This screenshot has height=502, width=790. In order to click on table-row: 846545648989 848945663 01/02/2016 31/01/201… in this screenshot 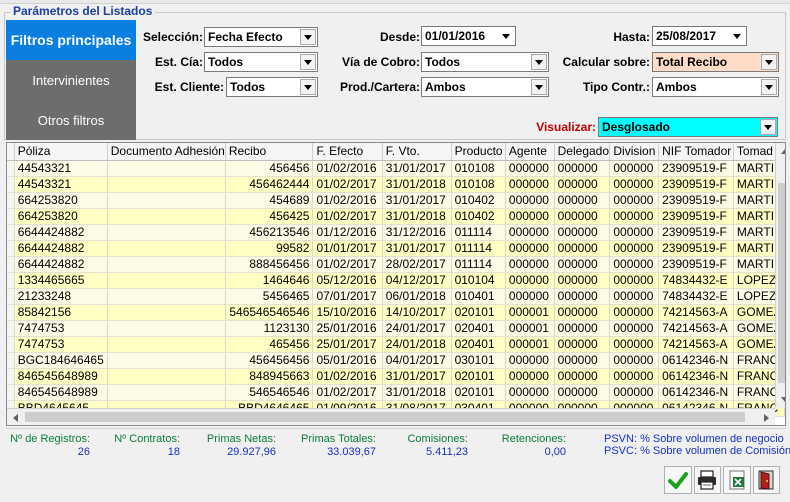, I will do `click(396, 376)`.